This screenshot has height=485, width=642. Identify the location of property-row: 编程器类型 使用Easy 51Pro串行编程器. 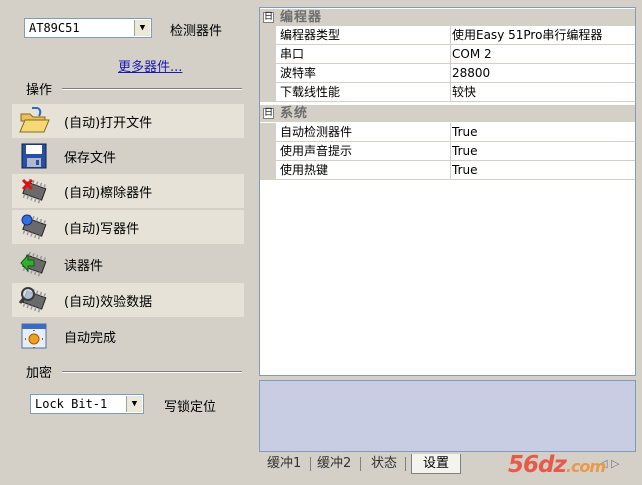
(447, 35).